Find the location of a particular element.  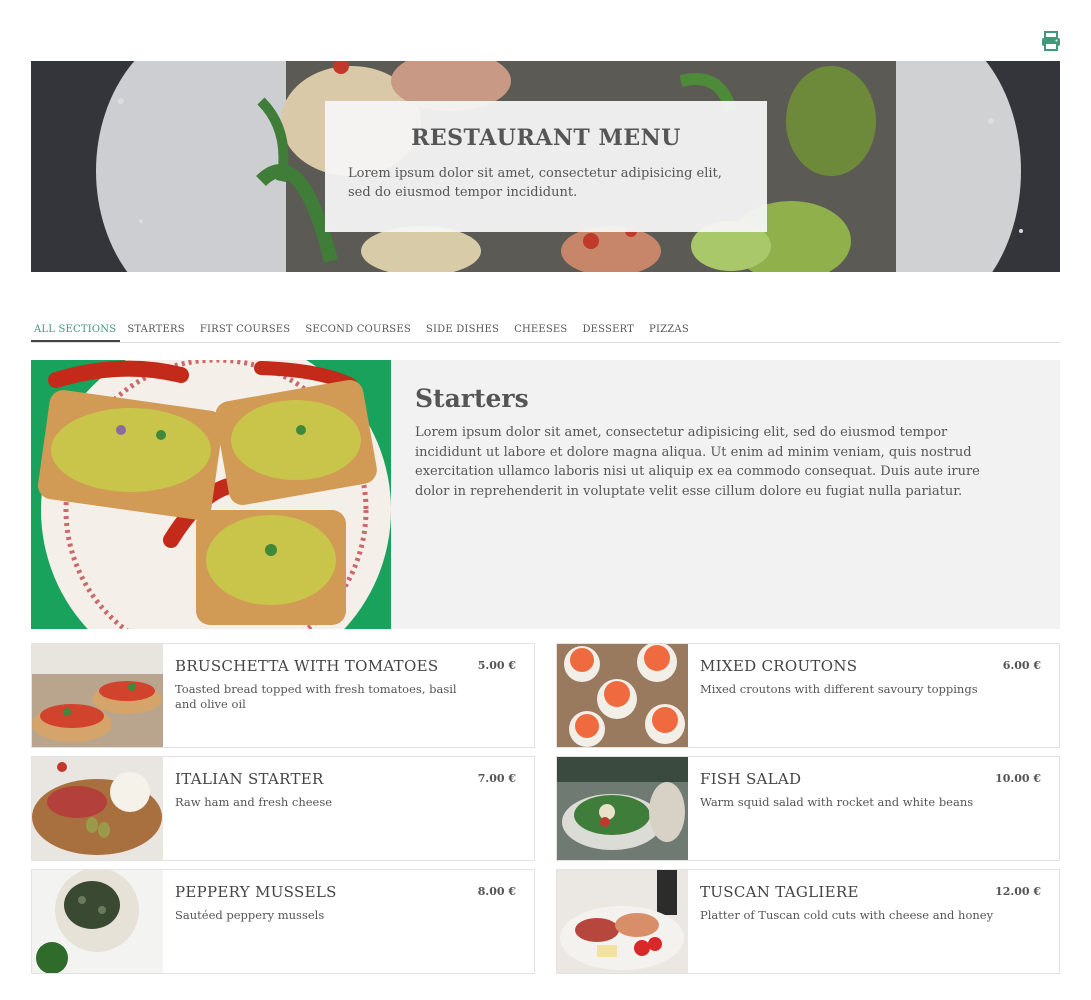

print-button is located at coordinates (1051, 41).